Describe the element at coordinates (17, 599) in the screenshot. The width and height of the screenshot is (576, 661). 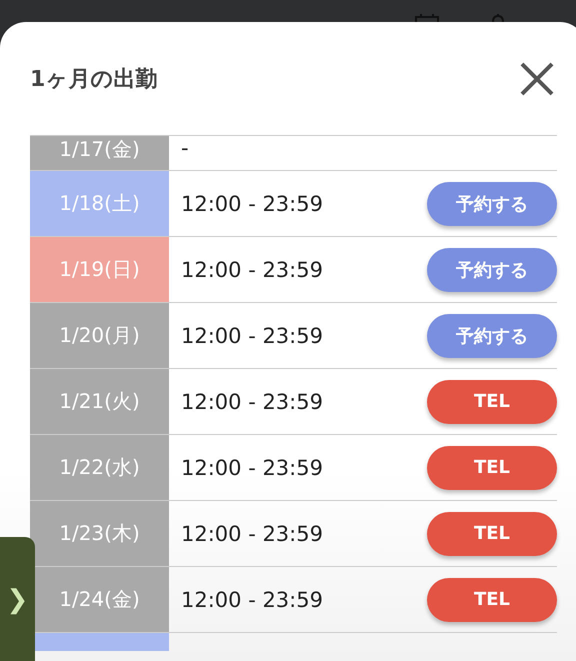
I see `side-tab: ❯` at that location.